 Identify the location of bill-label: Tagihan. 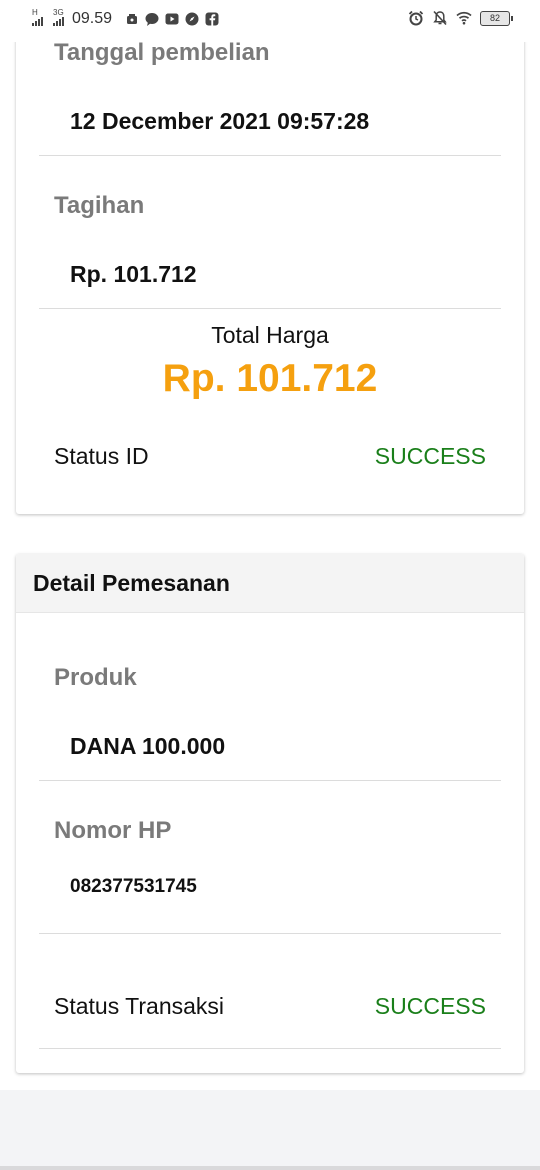
(99, 205).